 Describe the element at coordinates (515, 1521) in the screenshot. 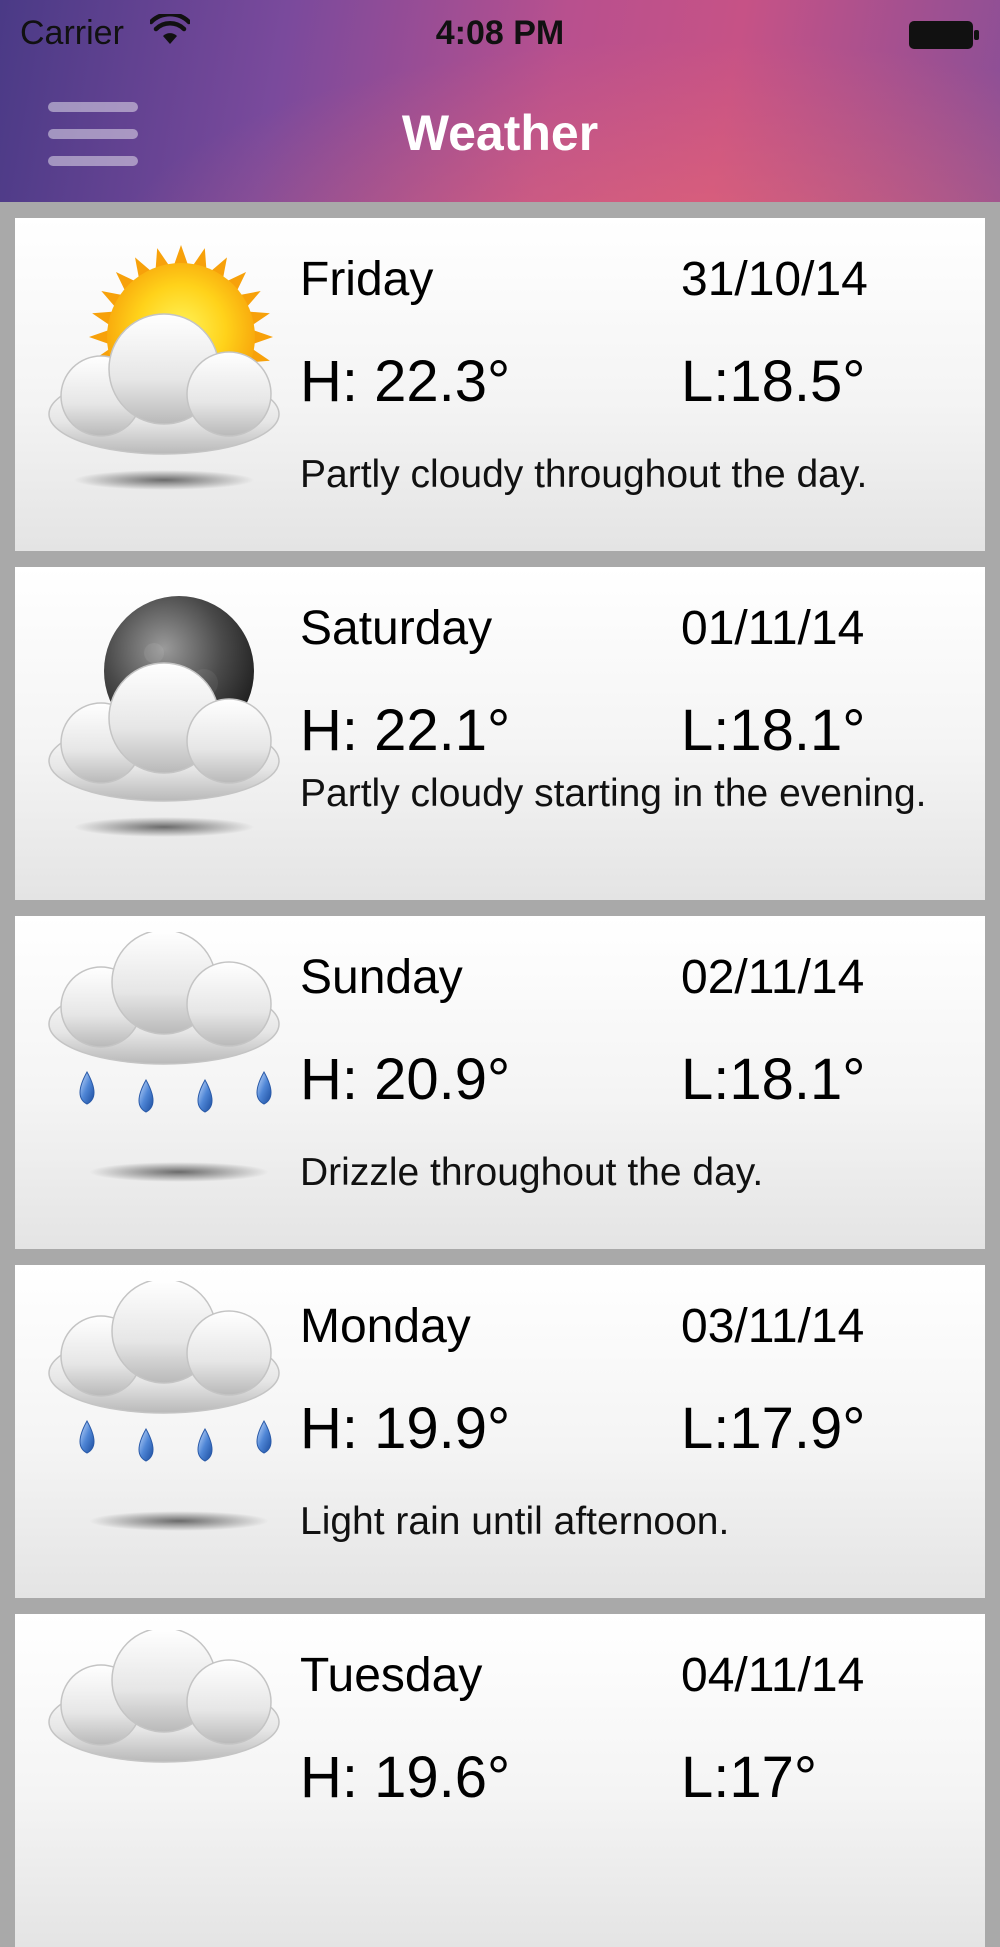

I see `forecast-summary: Light rain until afternoon.` at that location.